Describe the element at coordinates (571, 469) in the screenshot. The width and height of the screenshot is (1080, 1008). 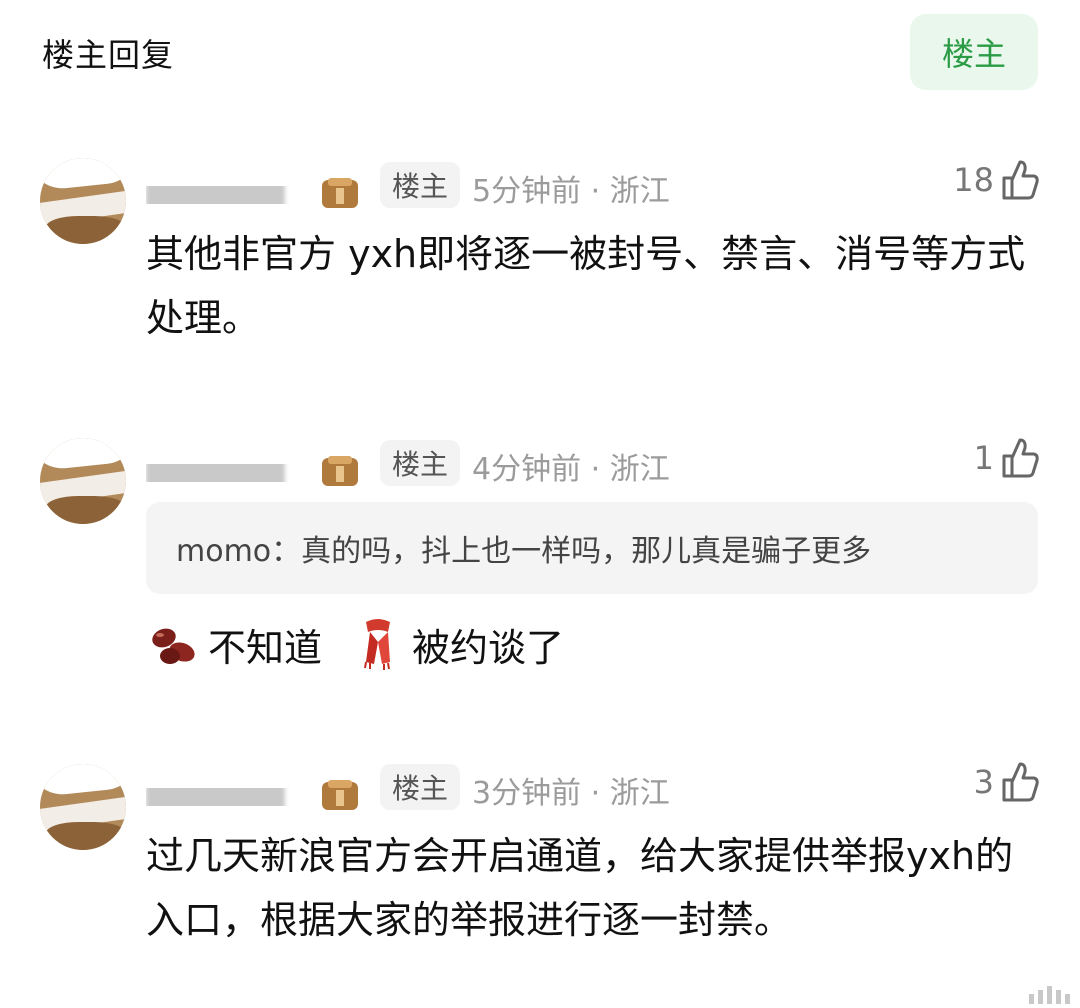
I see `comment-meta: 4分钟前 · 浙江` at that location.